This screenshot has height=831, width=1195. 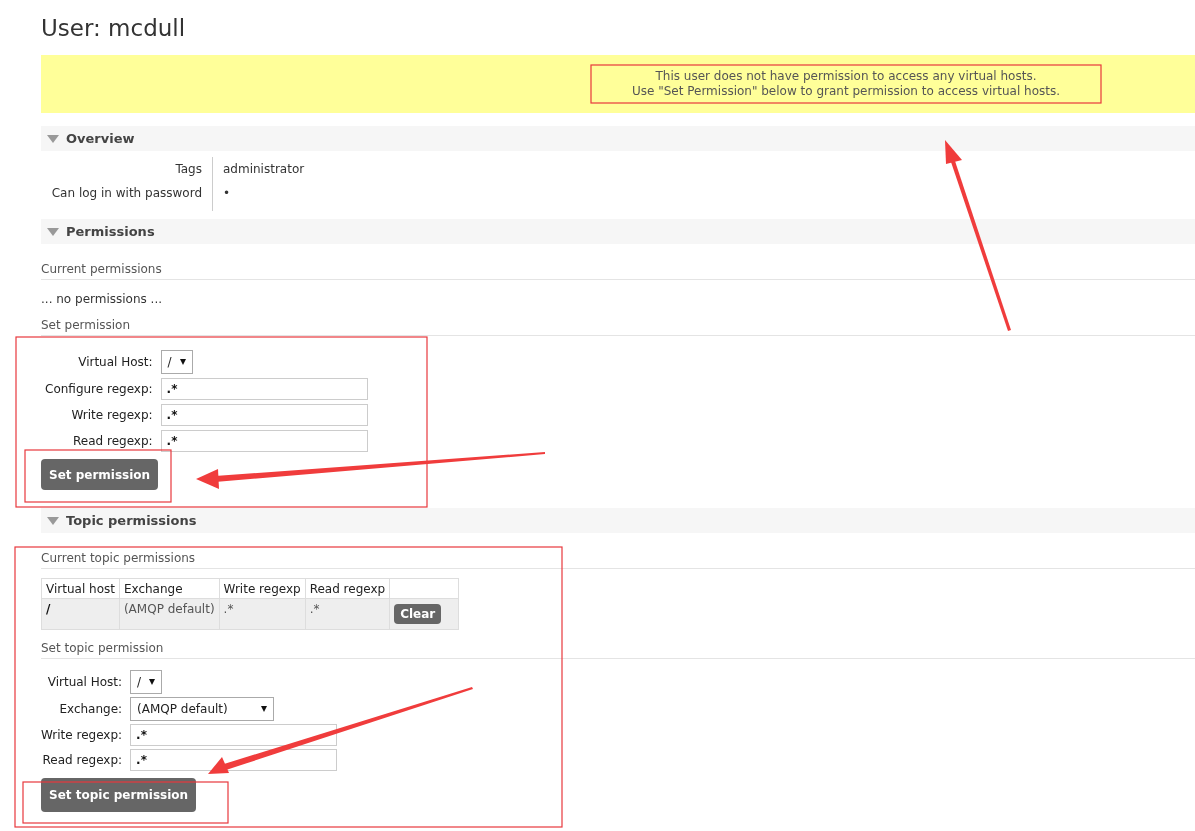 I want to click on column-header: Read regexp, so click(x=347, y=588).